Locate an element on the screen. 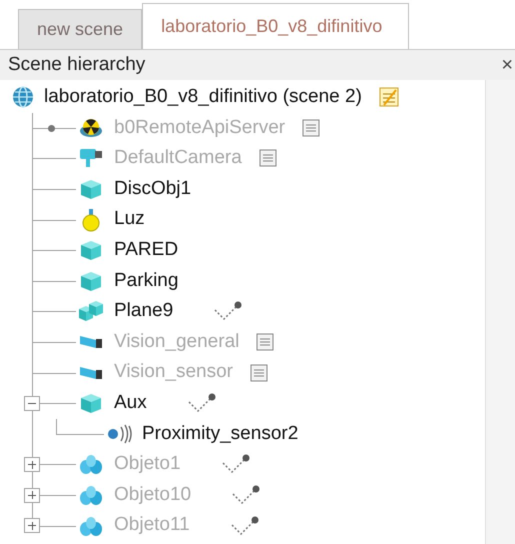 The image size is (515, 544). tree-item-label: Plane9 is located at coordinates (144, 311).